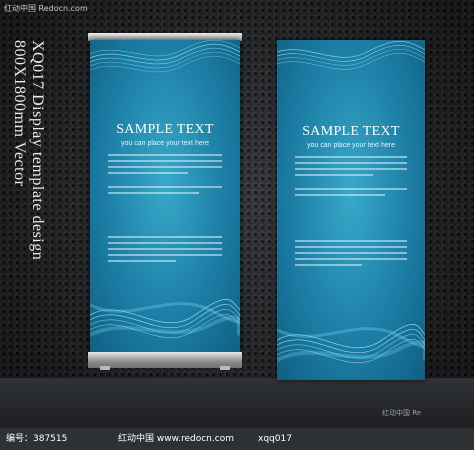  I want to click on title-line-2: 800X1800mm Vector, so click(19, 113).